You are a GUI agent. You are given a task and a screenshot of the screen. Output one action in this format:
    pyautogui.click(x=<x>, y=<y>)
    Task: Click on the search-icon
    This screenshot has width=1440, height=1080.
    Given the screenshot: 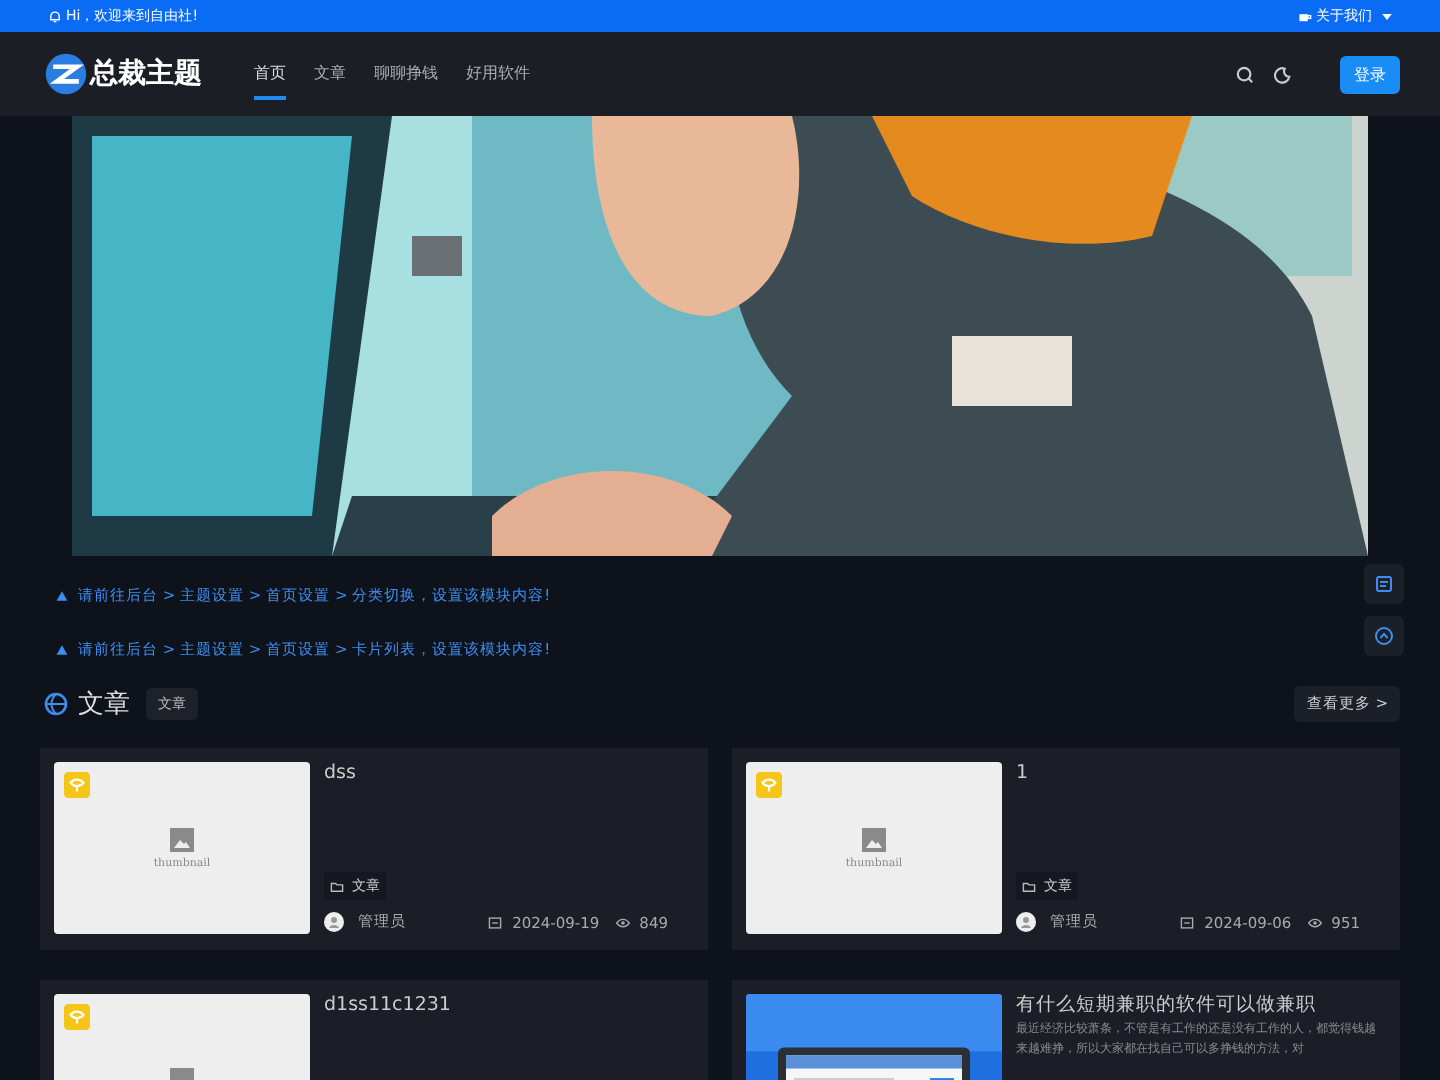 What is the action you would take?
    pyautogui.click(x=1245, y=74)
    